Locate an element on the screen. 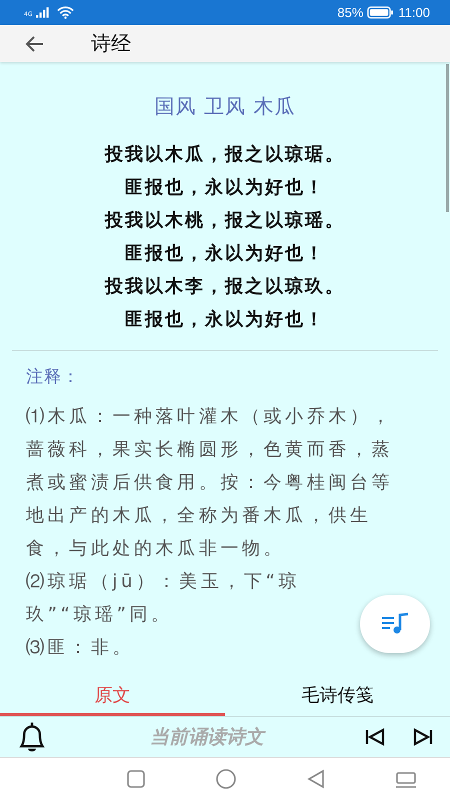 The width and height of the screenshot is (450, 800). note-text: ⑵琼琚（jū）：美玉，下“琼玖”“琼瑶”同。 is located at coordinates (164, 598).